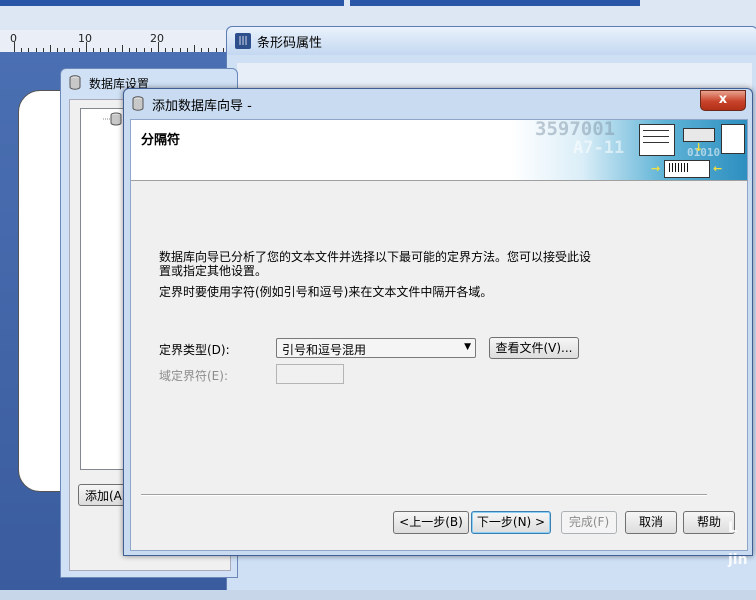 Image resolution: width=756 pixels, height=600 pixels. Describe the element at coordinates (495, 3) in the screenshot. I see `toolbar-strip-right` at that location.